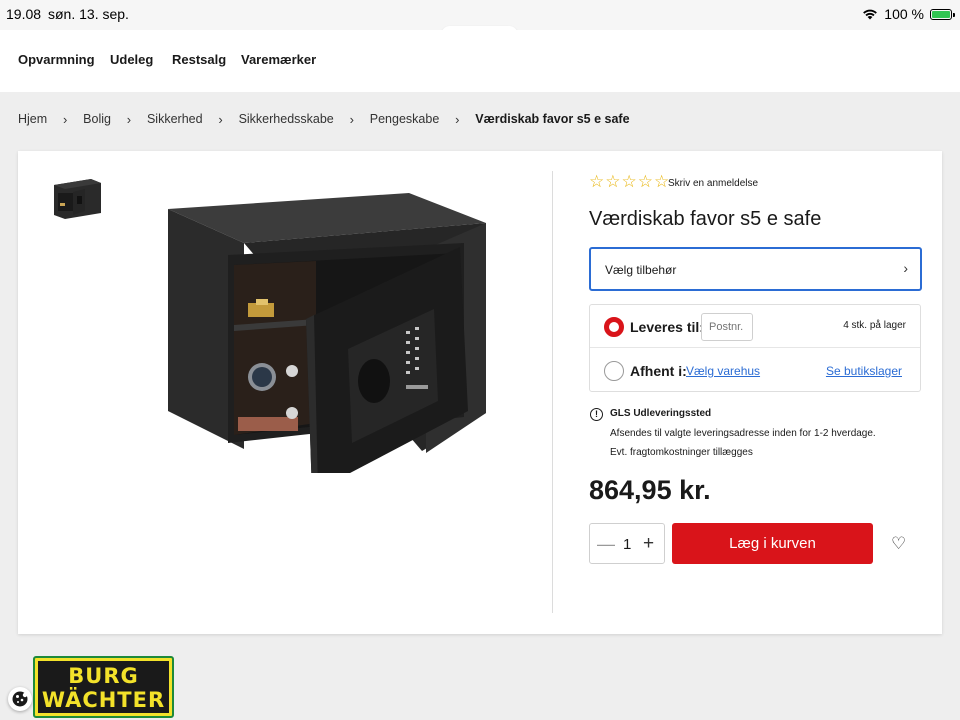 The height and width of the screenshot is (720, 960). What do you see at coordinates (641, 270) in the screenshot?
I see `accessory-label: Vælg tilbehør` at bounding box center [641, 270].